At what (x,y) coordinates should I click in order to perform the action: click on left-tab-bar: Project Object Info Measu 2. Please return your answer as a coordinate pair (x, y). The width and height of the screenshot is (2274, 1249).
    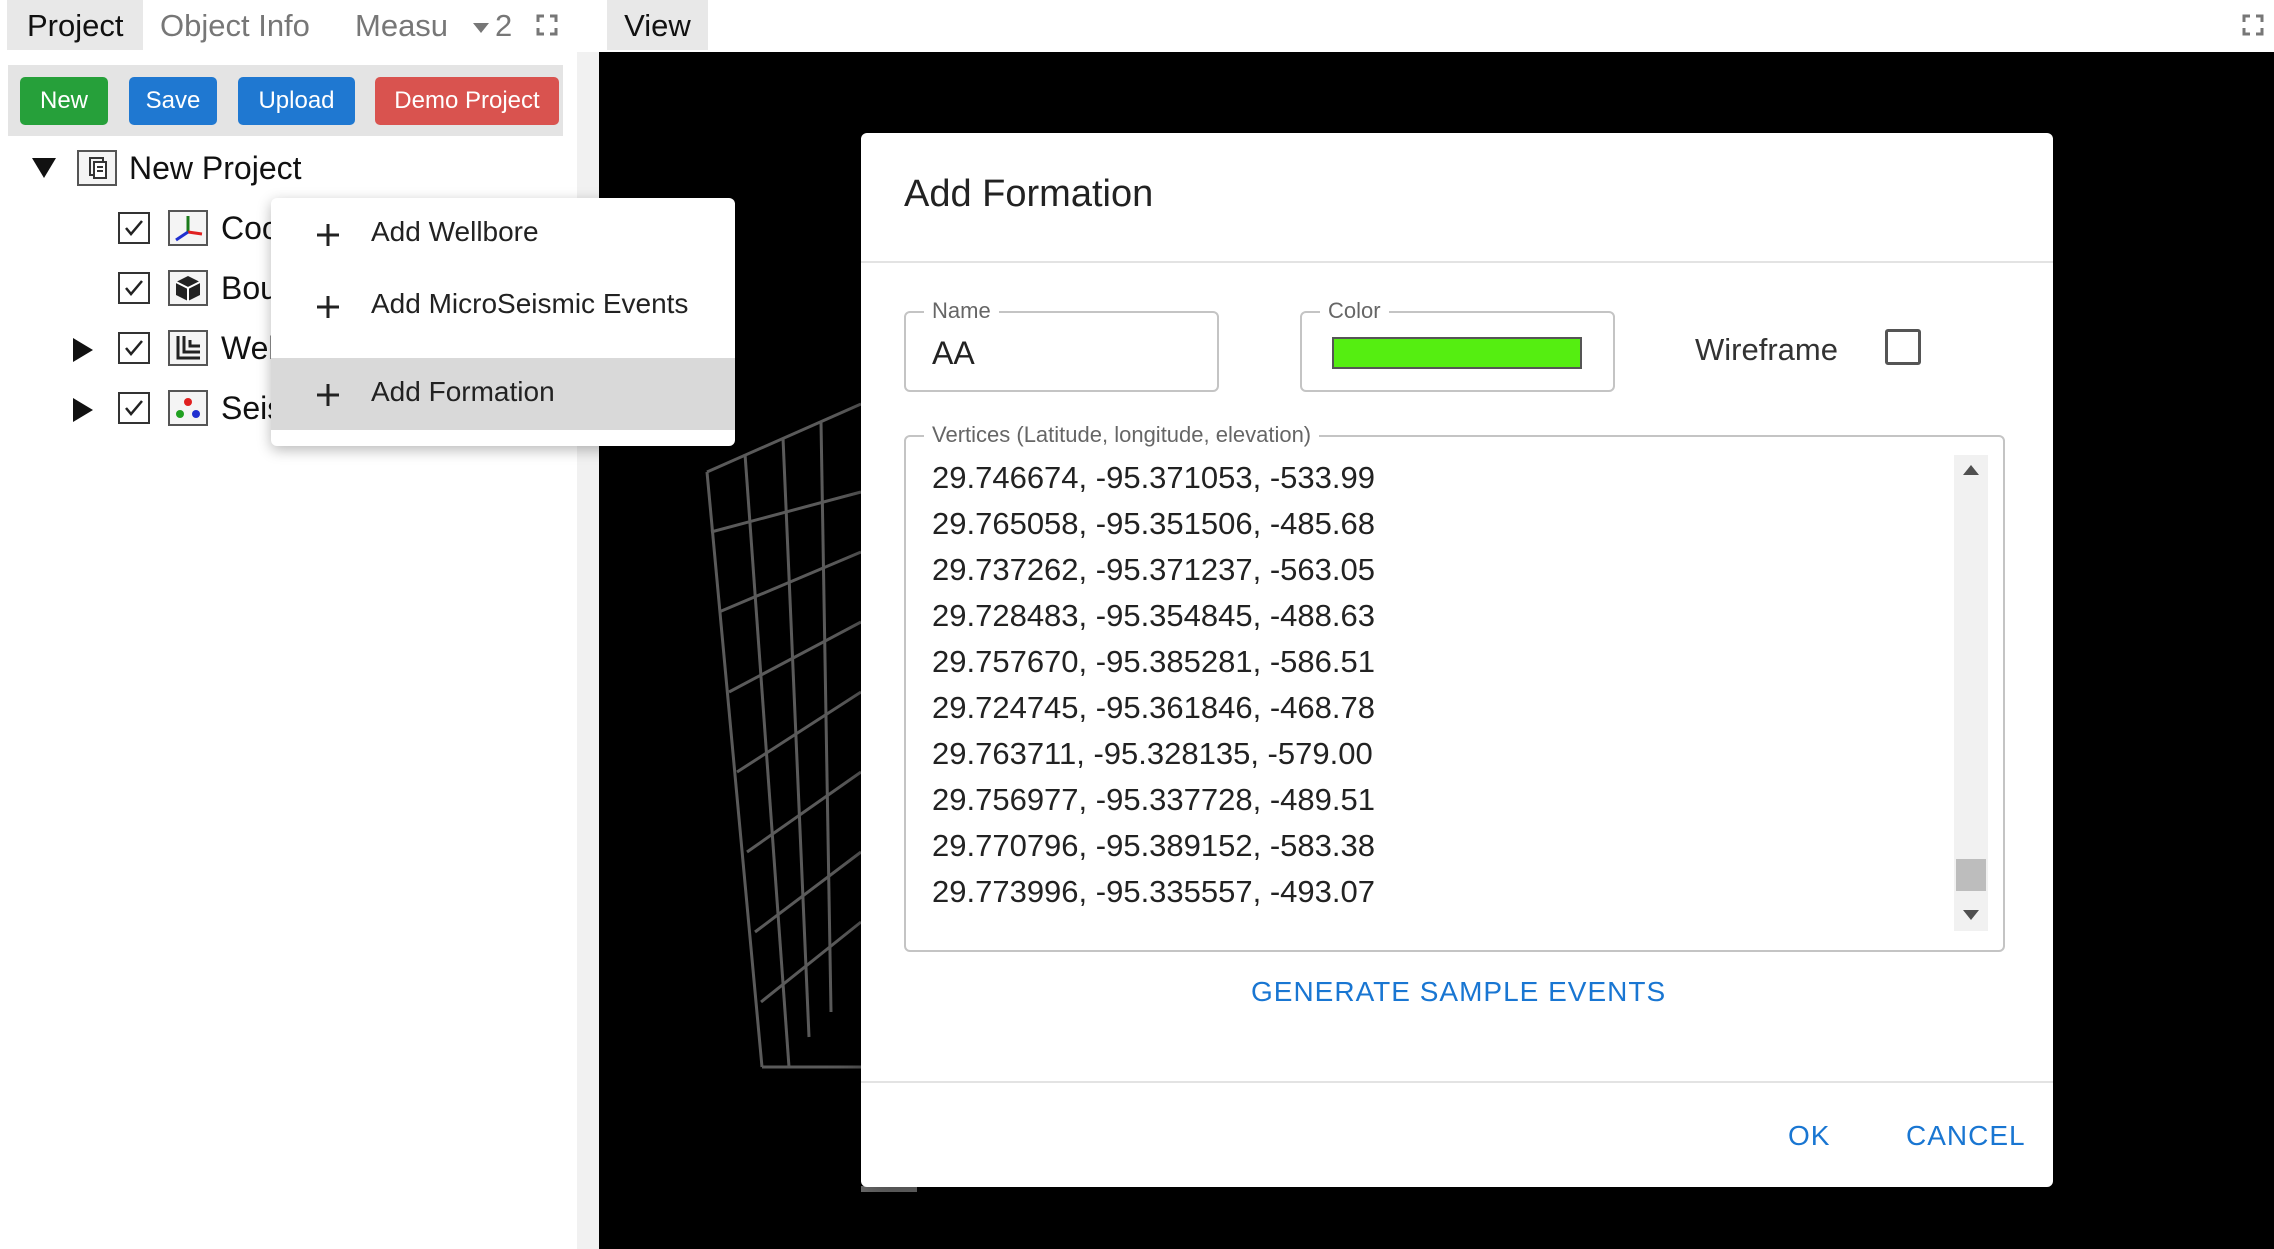
    Looking at the image, I should click on (288, 26).